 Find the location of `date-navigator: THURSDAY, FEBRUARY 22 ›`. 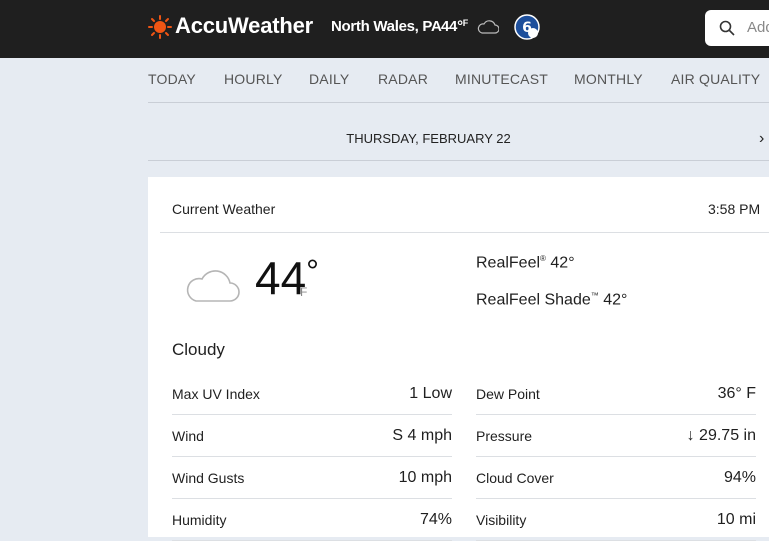

date-navigator: THURSDAY, FEBRUARY 22 › is located at coordinates (458, 131).